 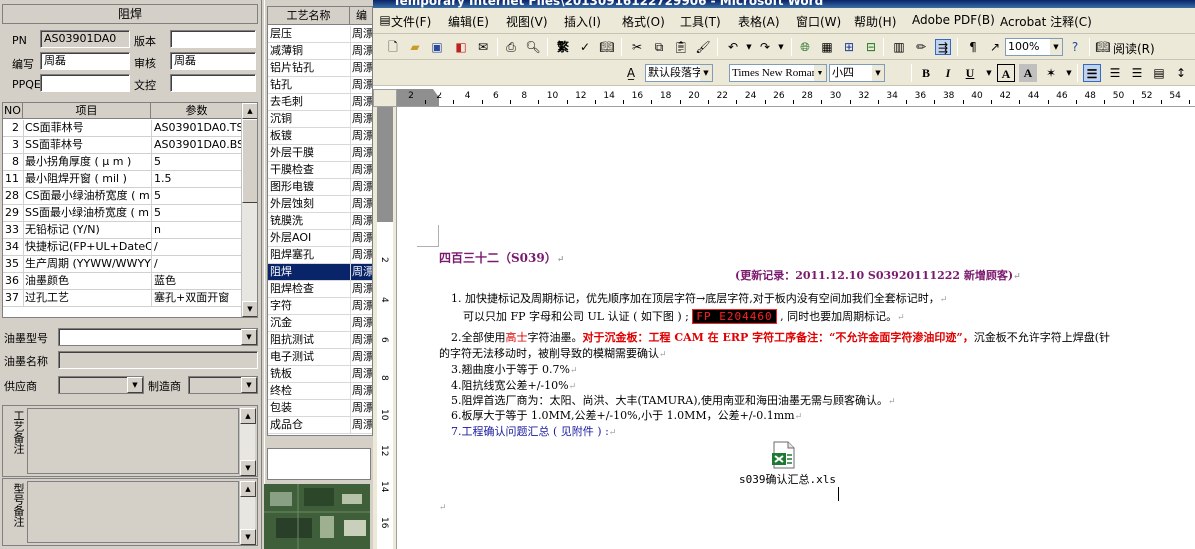 I want to click on process-row: 沉金 周漂, so click(x=320, y=323).